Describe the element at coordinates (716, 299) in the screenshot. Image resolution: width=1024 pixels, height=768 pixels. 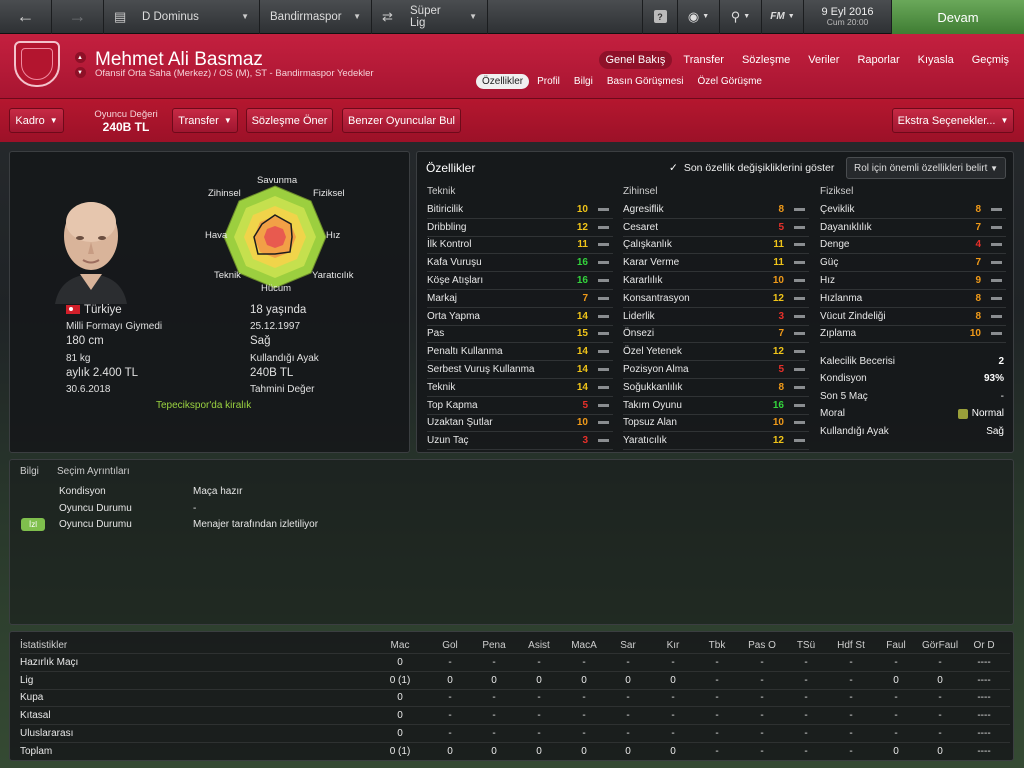
I see `attribute-row: Konsantrasyon 12` at that location.